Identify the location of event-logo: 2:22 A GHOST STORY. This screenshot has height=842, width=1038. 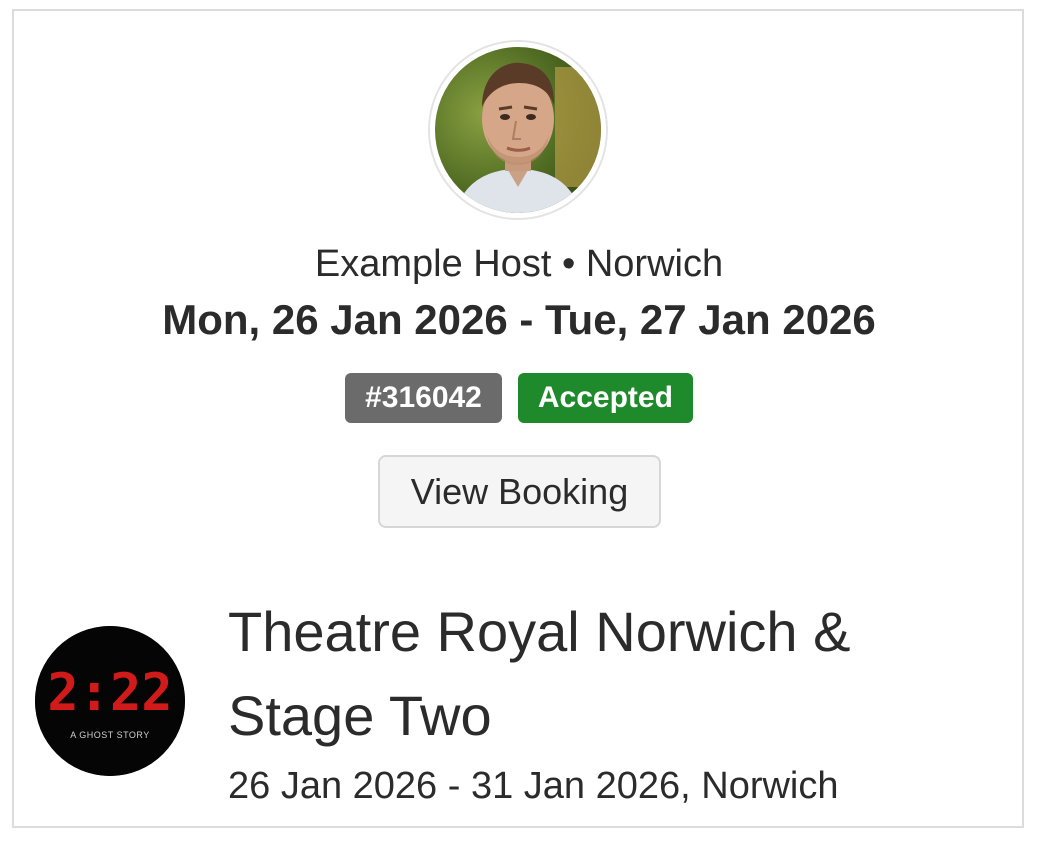
(110, 701).